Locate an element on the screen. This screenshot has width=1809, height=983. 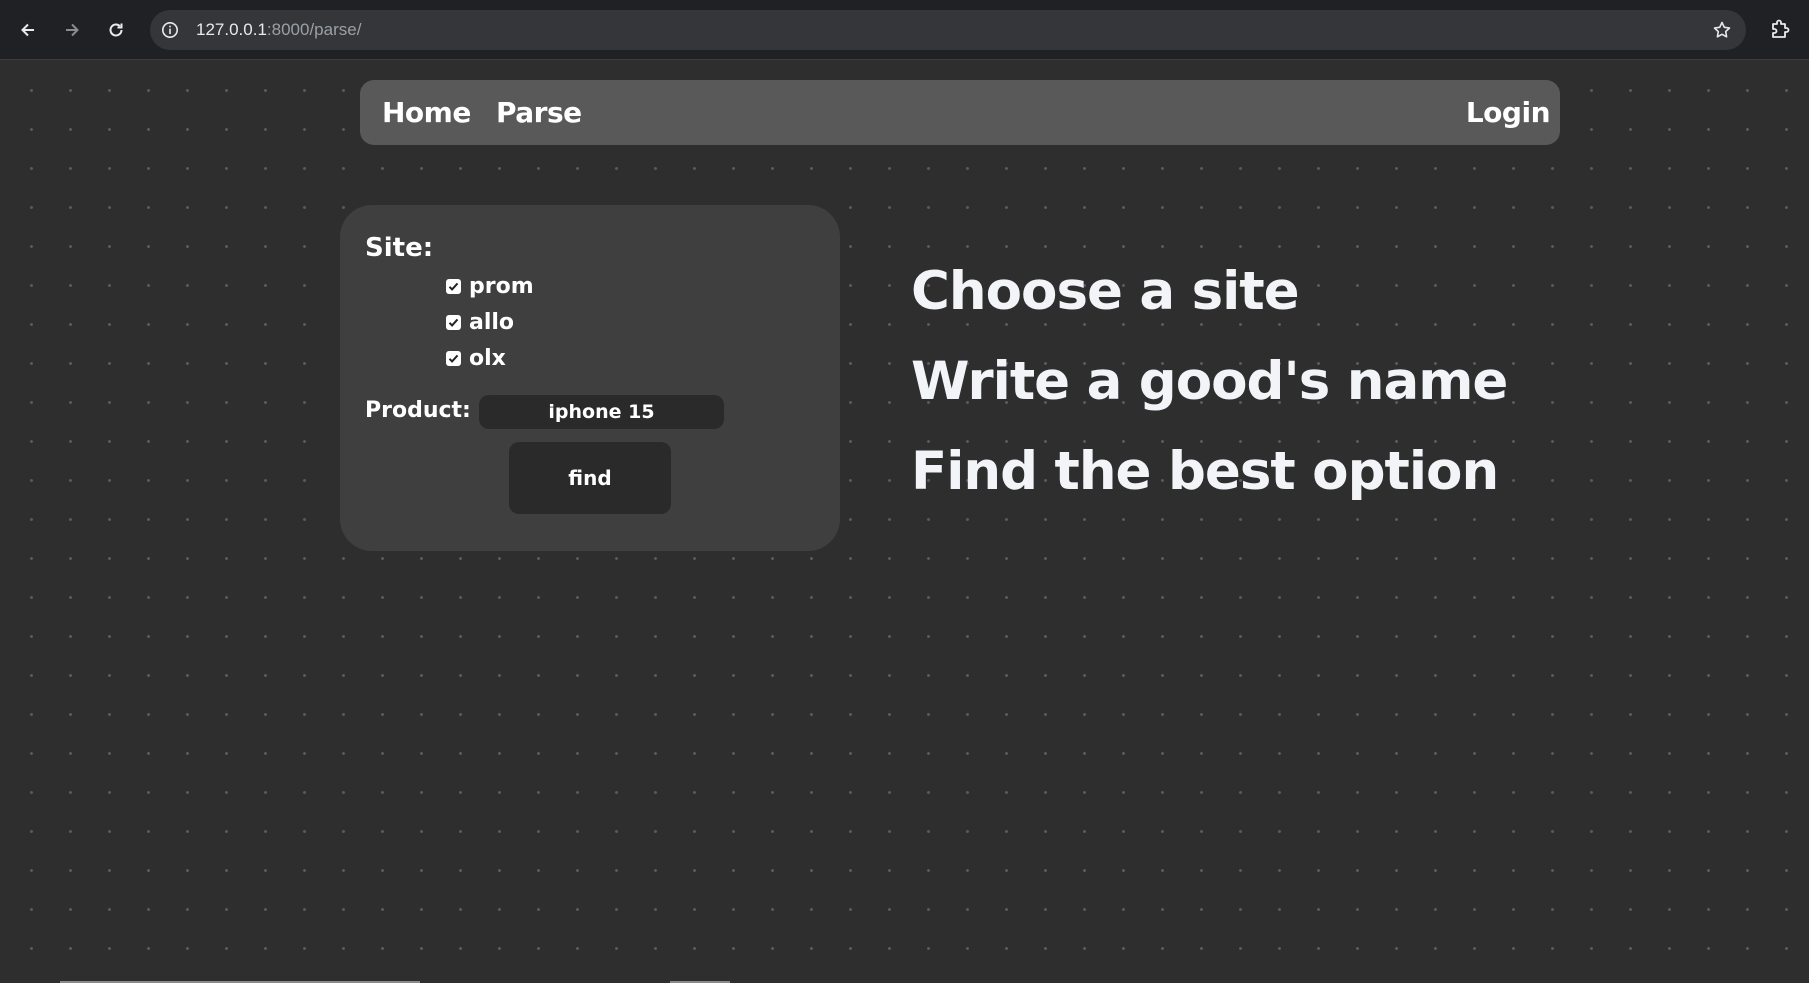
olx-checkbox is located at coordinates (453, 358).